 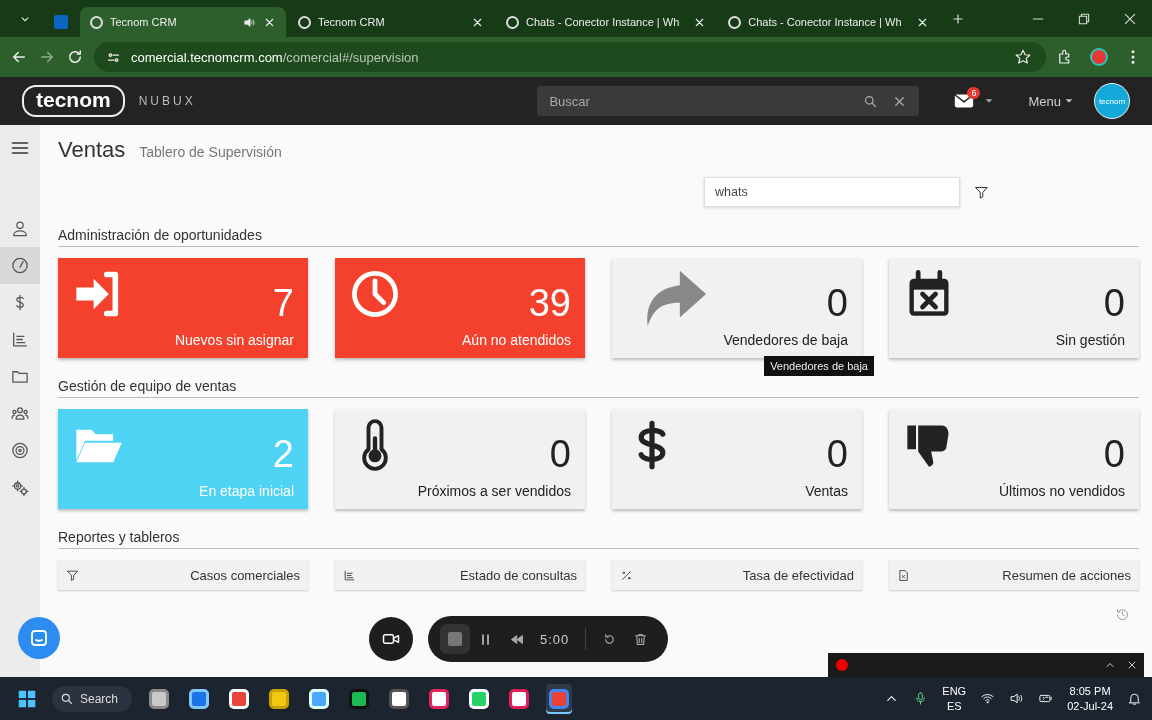 I want to click on chart-icon, so click(x=349, y=575).